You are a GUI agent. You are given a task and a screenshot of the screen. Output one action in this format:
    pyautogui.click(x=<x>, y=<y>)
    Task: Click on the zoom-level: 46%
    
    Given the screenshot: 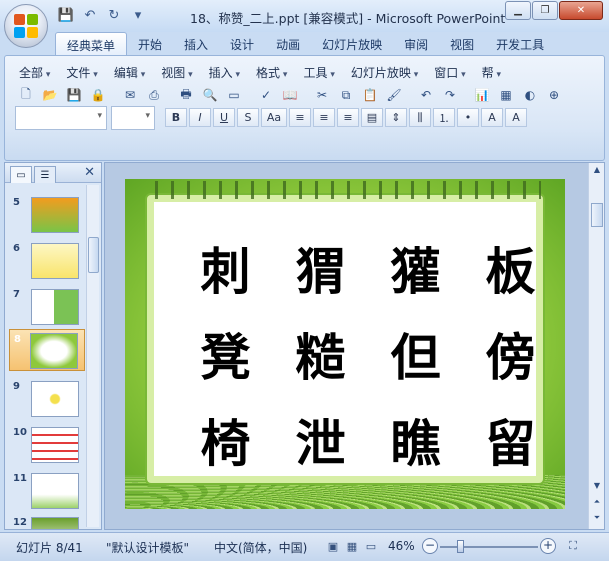 What is the action you would take?
    pyautogui.click(x=401, y=546)
    